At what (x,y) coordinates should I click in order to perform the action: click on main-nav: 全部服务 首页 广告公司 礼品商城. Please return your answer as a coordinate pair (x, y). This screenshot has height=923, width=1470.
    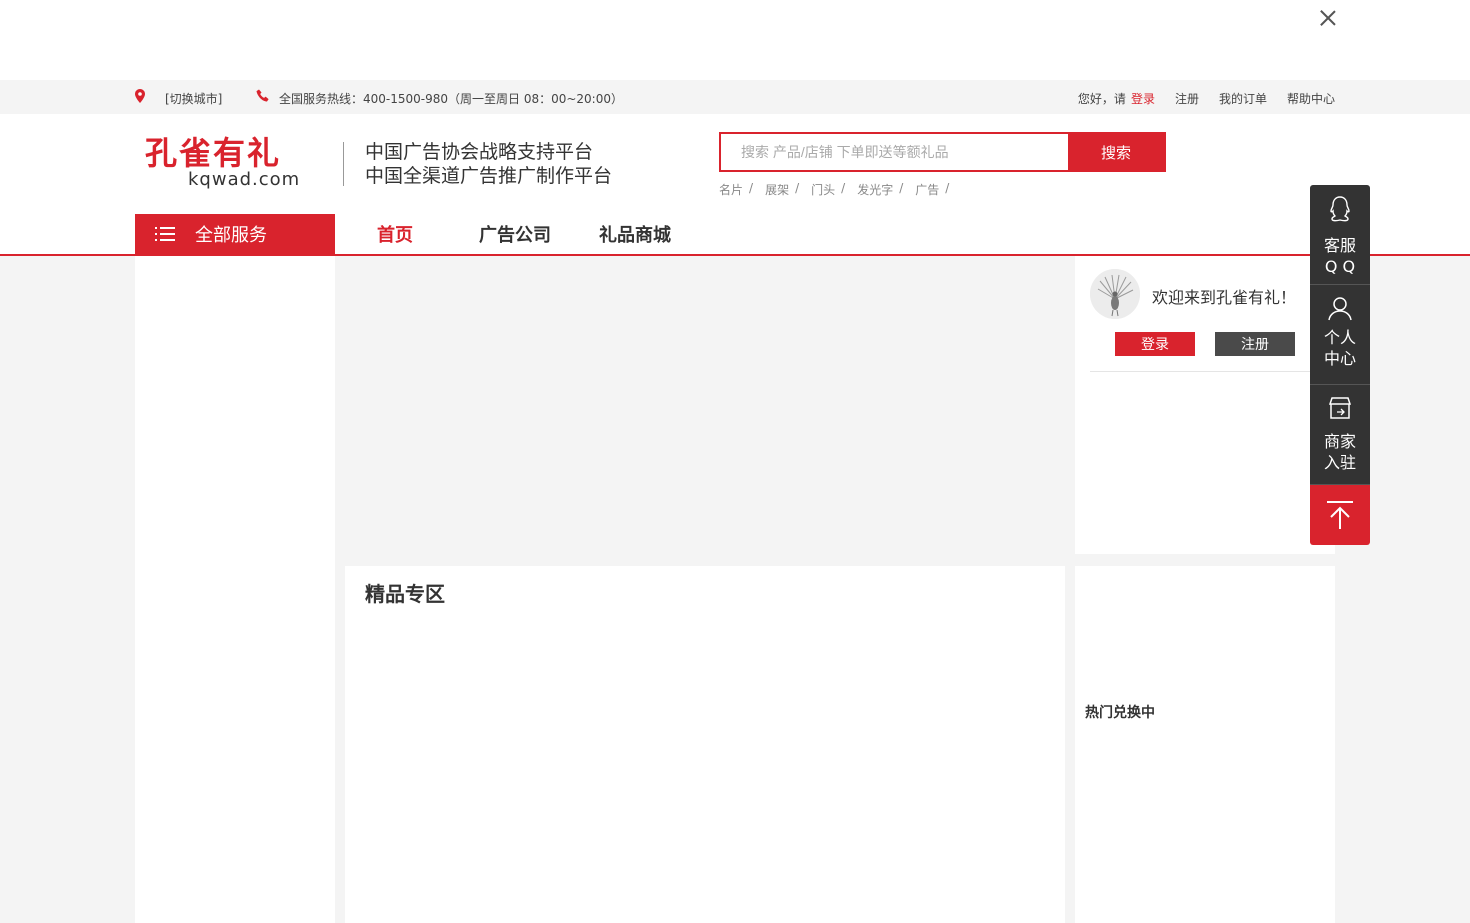
    Looking at the image, I should click on (735, 235).